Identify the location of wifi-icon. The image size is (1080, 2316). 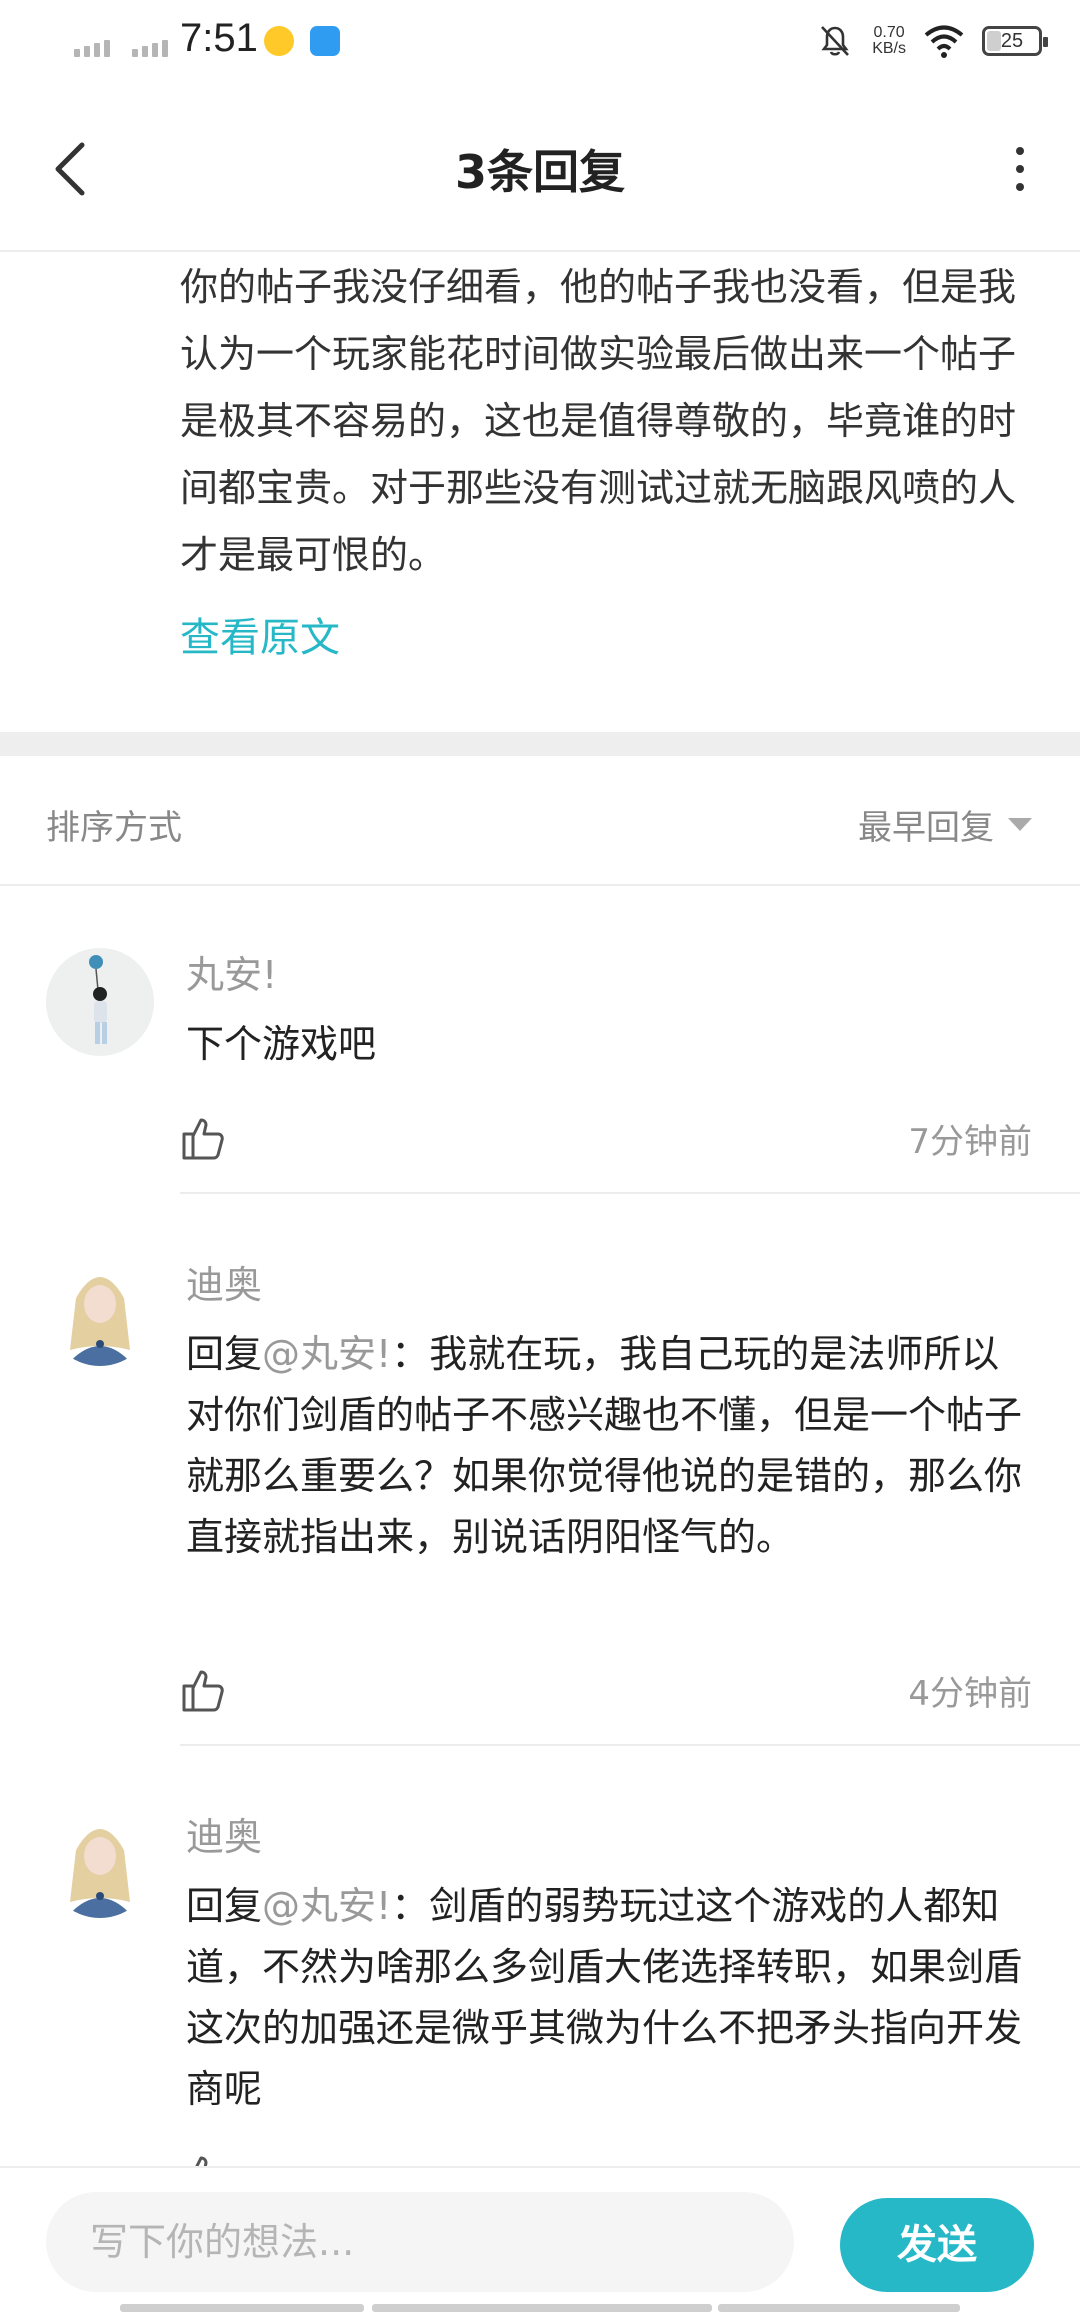
(944, 41).